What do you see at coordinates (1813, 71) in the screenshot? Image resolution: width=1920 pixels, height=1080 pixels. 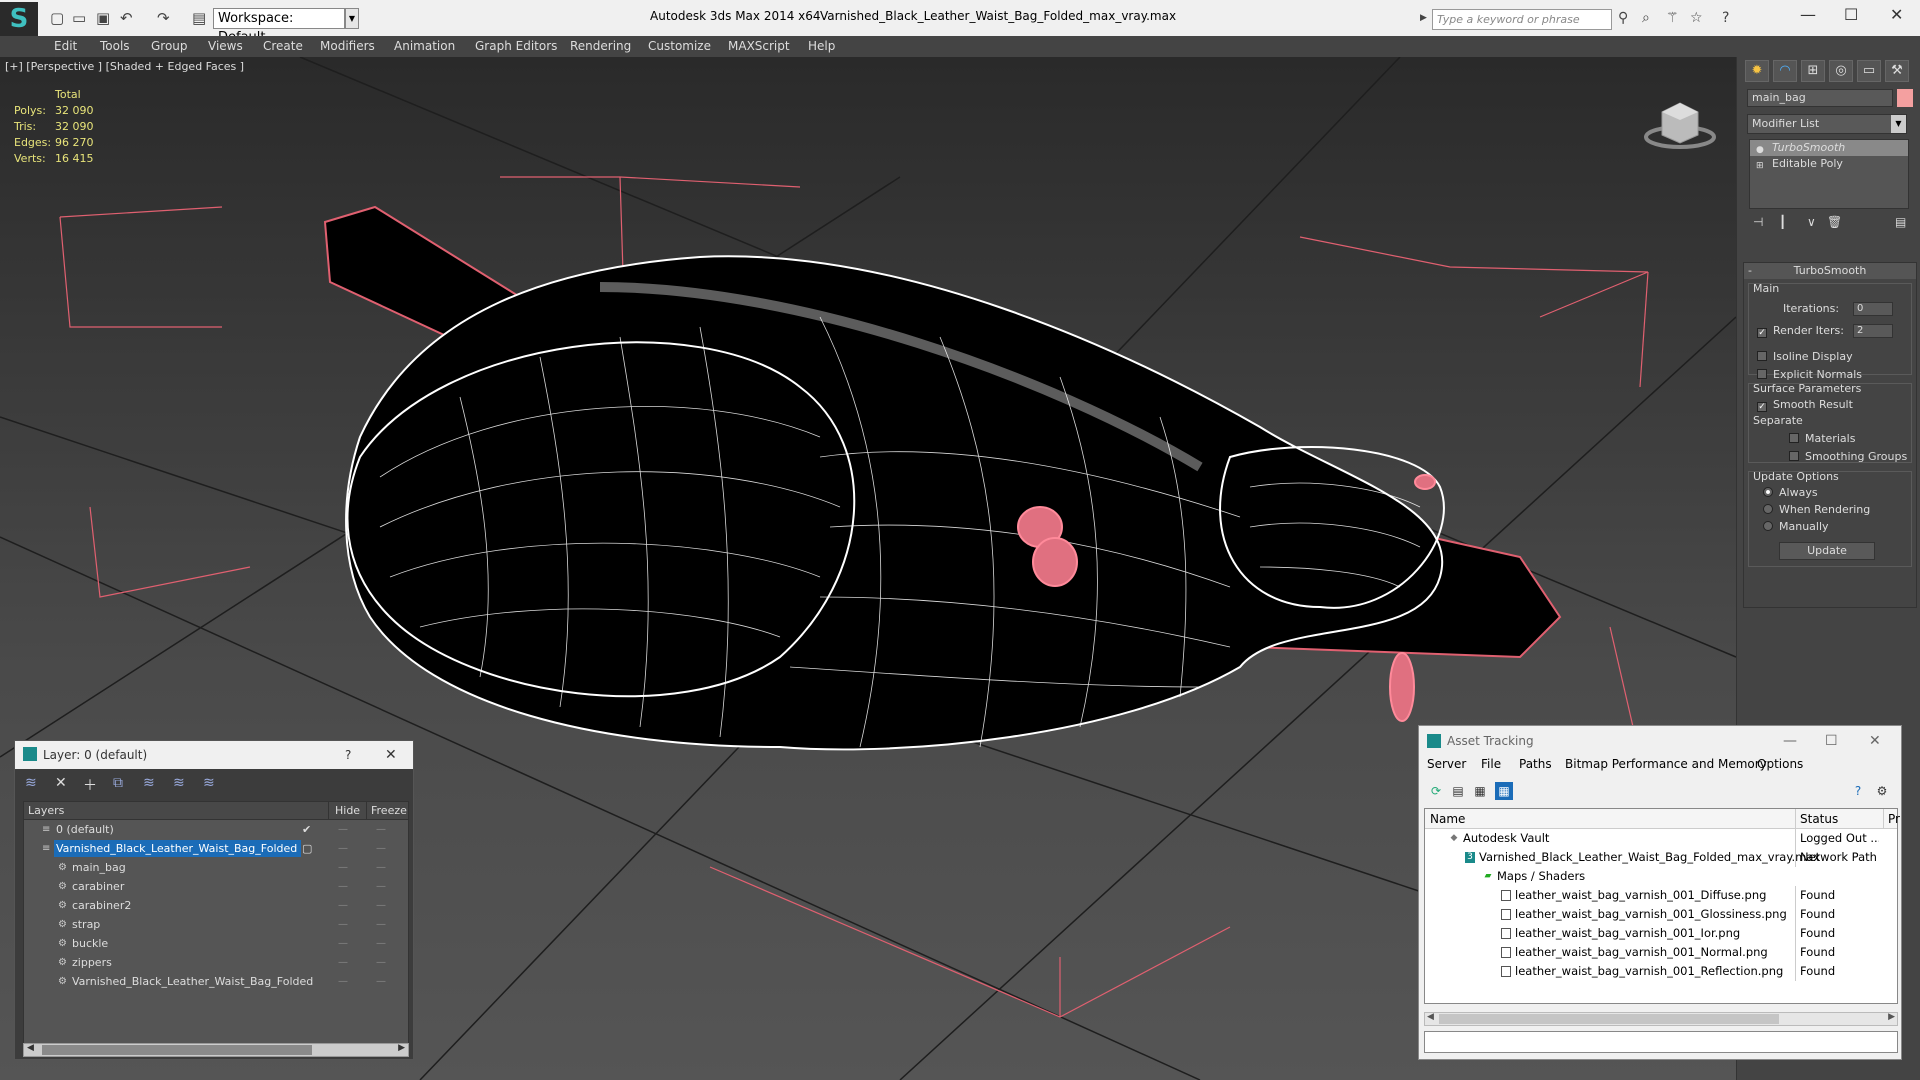 I see `hierarchy-tab-icon: ⊞` at bounding box center [1813, 71].